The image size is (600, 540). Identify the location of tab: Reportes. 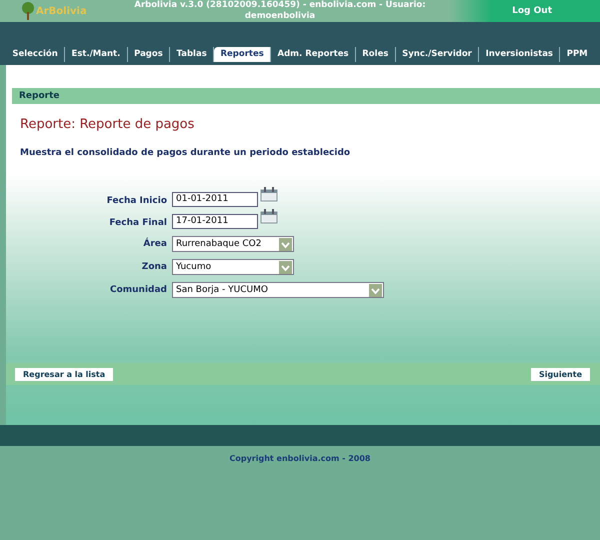
(243, 54).